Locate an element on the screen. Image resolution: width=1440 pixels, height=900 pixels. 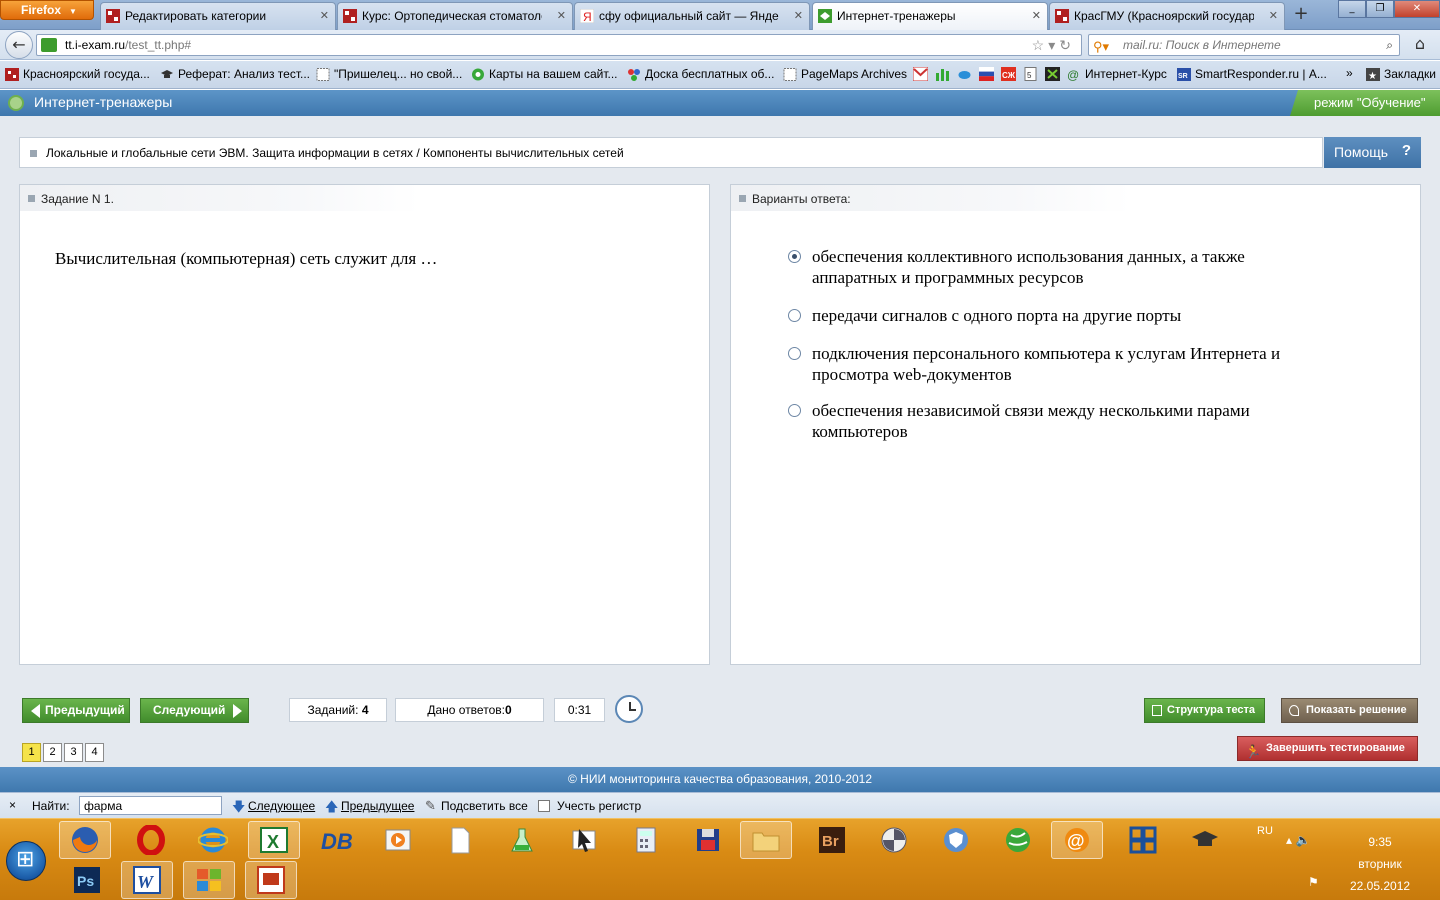
opera-taskbar-icon is located at coordinates (151, 840).